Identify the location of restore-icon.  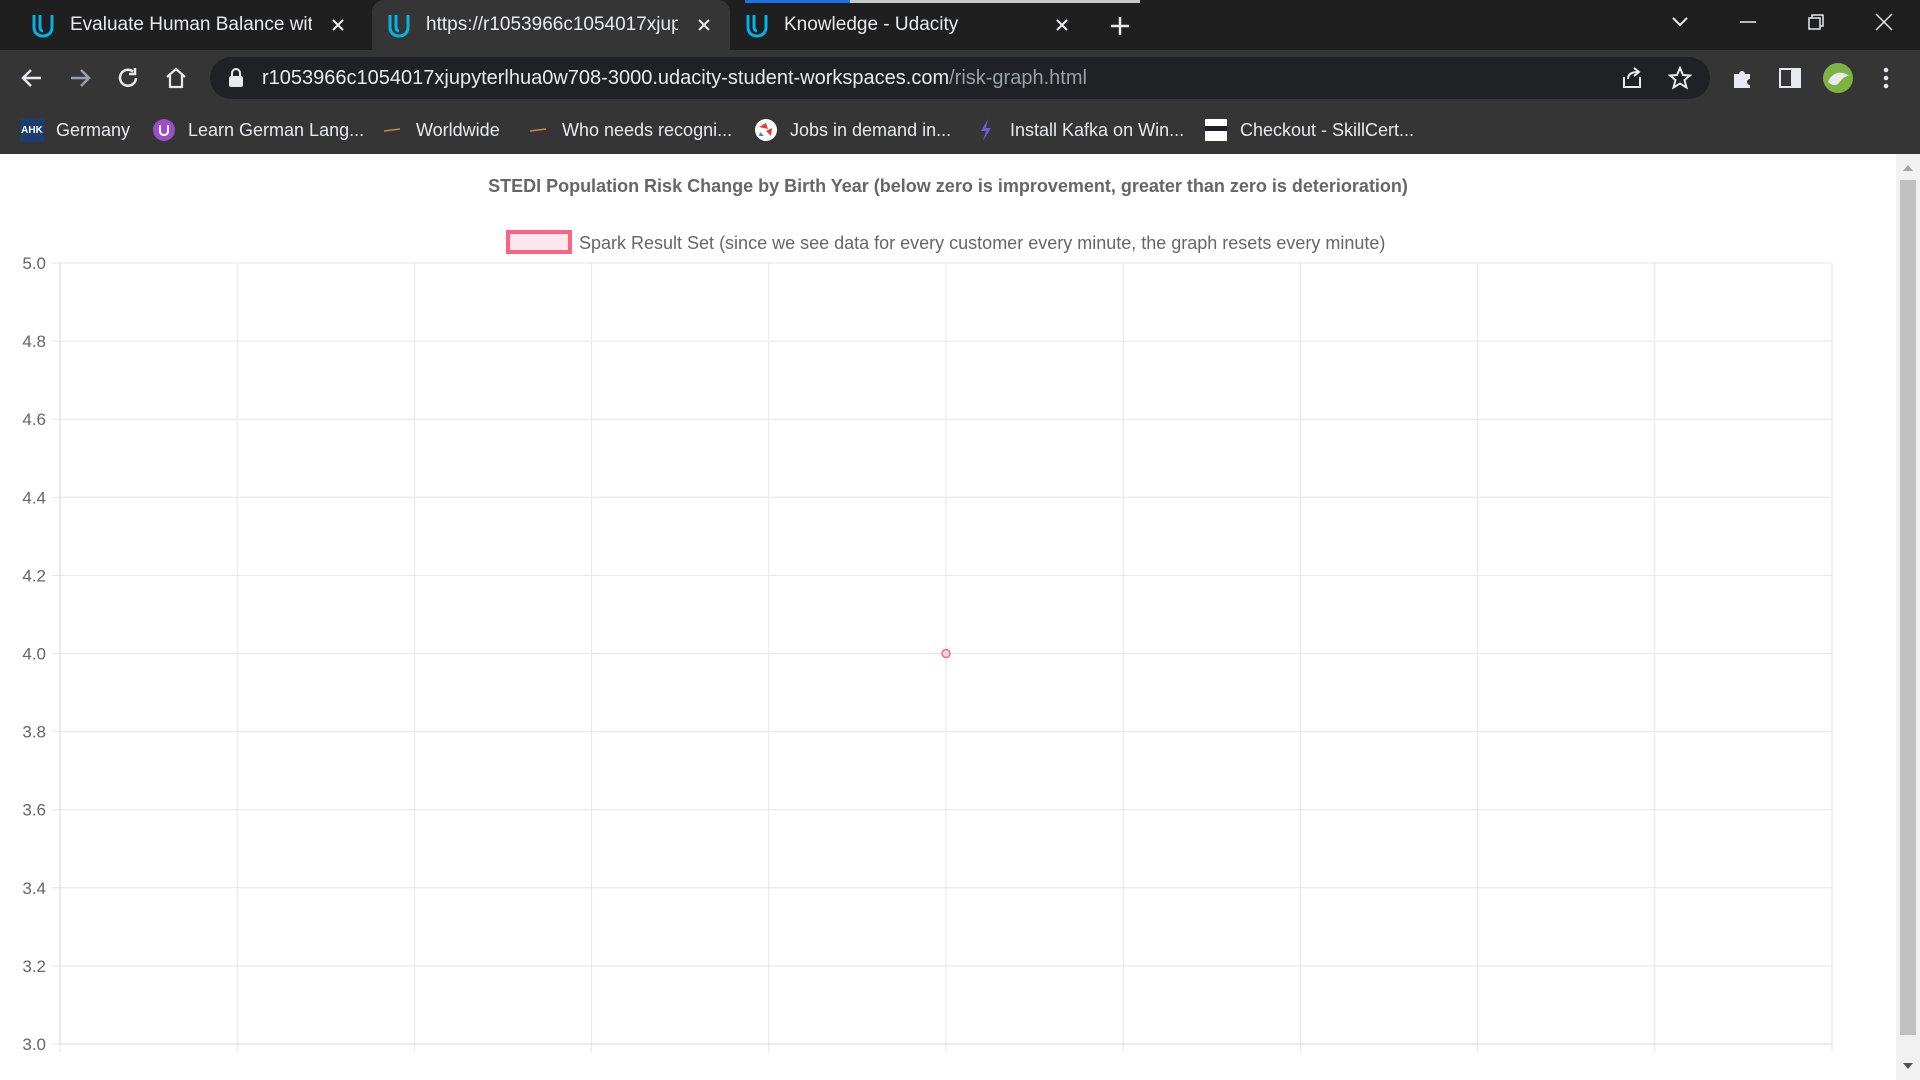
(1816, 22).